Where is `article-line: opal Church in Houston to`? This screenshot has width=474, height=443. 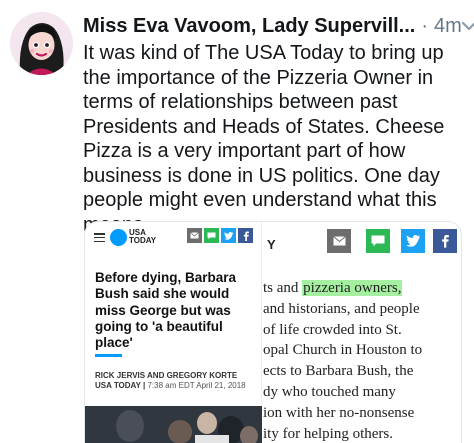 article-line: opal Church in Houston to is located at coordinates (343, 350).